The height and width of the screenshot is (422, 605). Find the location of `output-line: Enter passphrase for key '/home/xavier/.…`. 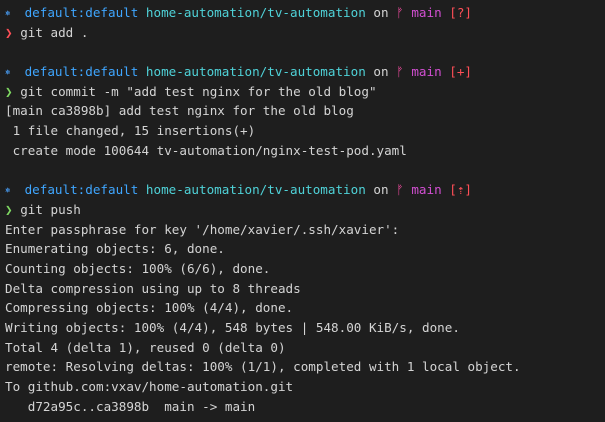

output-line: Enter passphrase for key '/home/xavier/.… is located at coordinates (202, 229).